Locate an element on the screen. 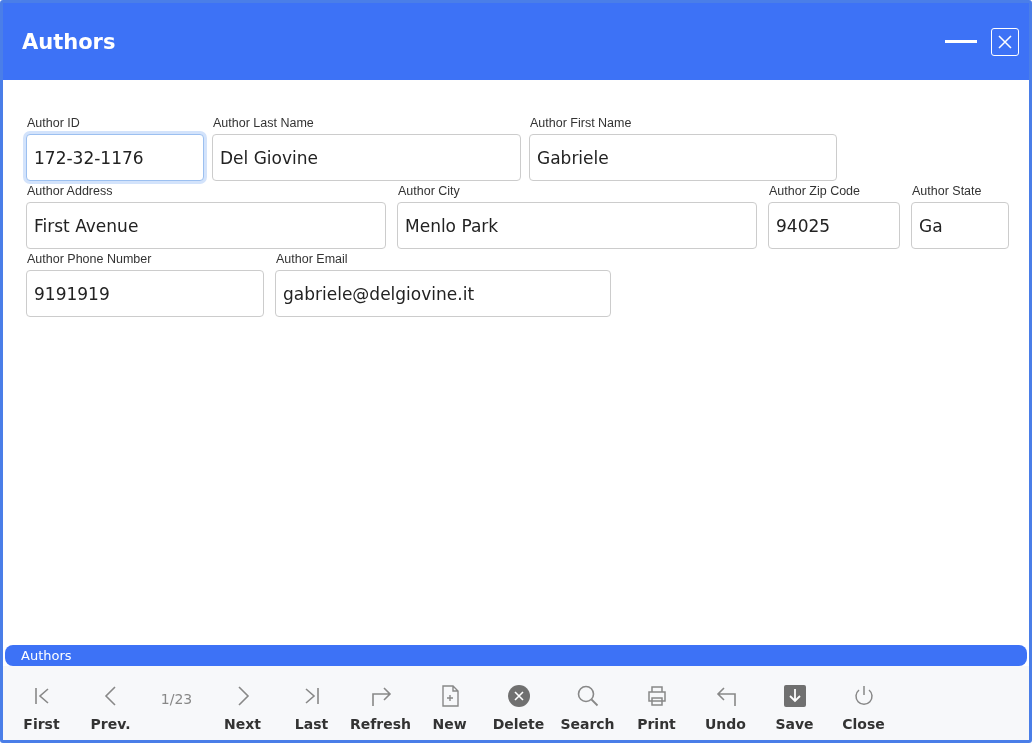 Image resolution: width=1032 pixels, height=743 pixels. text-field: 94025 is located at coordinates (834, 225).